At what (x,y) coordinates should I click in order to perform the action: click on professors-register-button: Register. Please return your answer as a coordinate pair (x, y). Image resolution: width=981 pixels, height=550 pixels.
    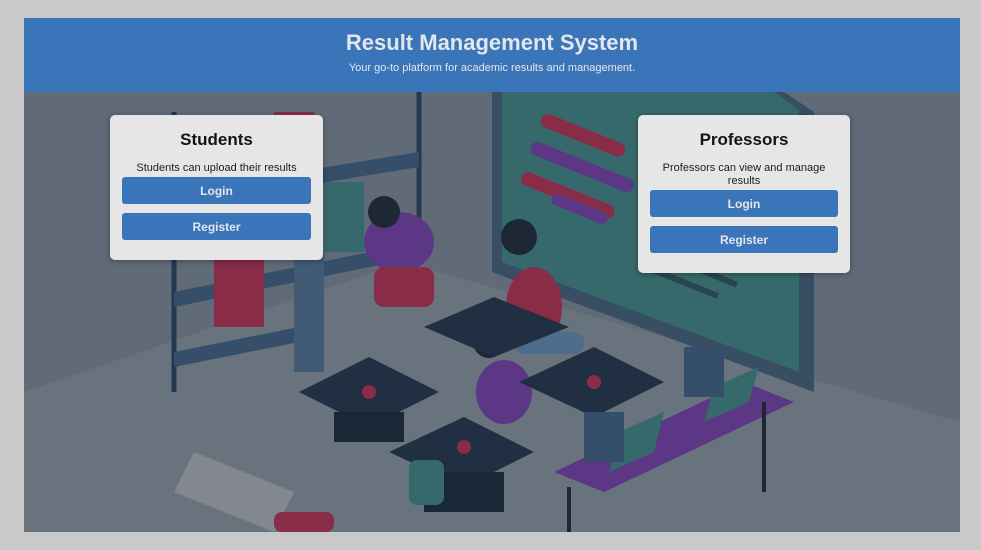
    Looking at the image, I should click on (744, 239).